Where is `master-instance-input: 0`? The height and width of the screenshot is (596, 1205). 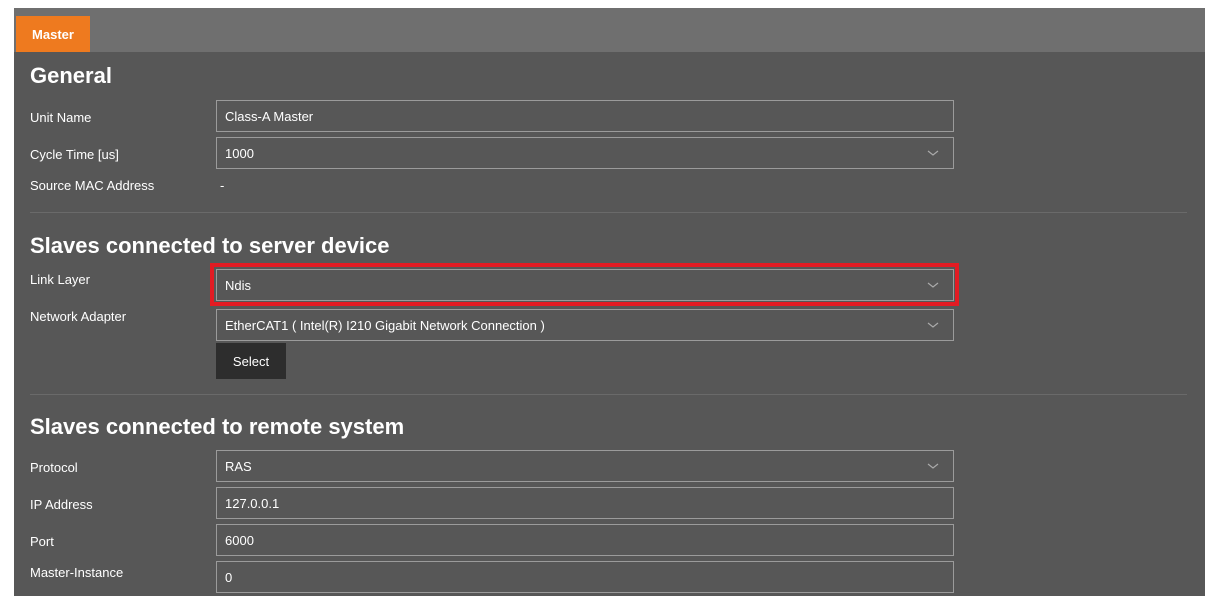 master-instance-input: 0 is located at coordinates (585, 577).